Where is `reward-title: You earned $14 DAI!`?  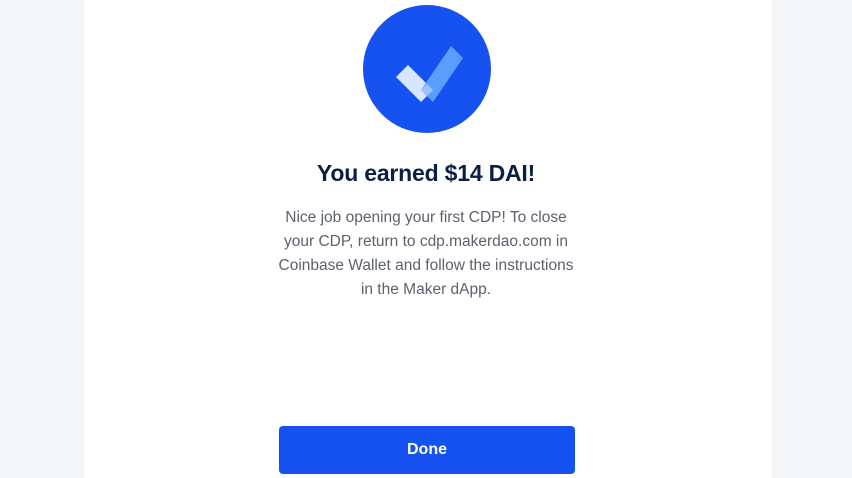 reward-title: You earned $14 DAI! is located at coordinates (426, 173).